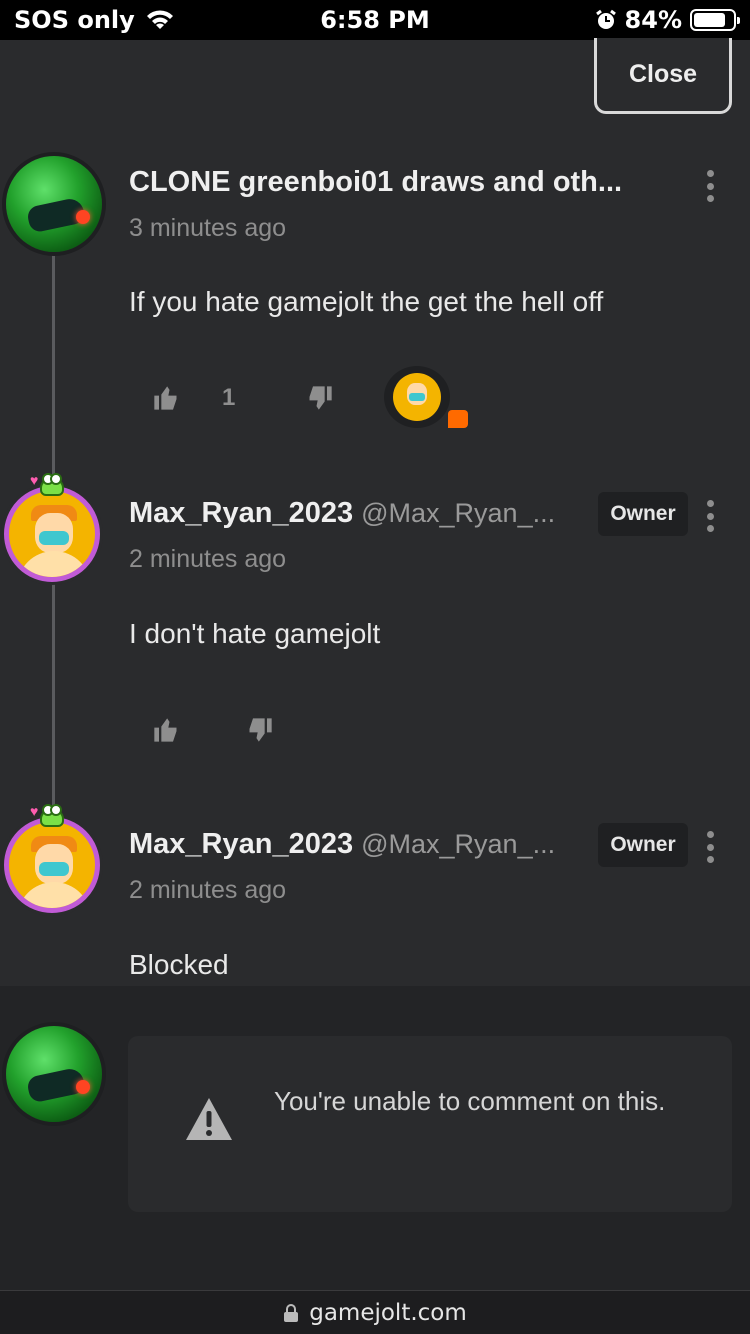 This screenshot has width=750, height=1334. I want to click on comment-text: I don't hate gamejolt, so click(255, 633).